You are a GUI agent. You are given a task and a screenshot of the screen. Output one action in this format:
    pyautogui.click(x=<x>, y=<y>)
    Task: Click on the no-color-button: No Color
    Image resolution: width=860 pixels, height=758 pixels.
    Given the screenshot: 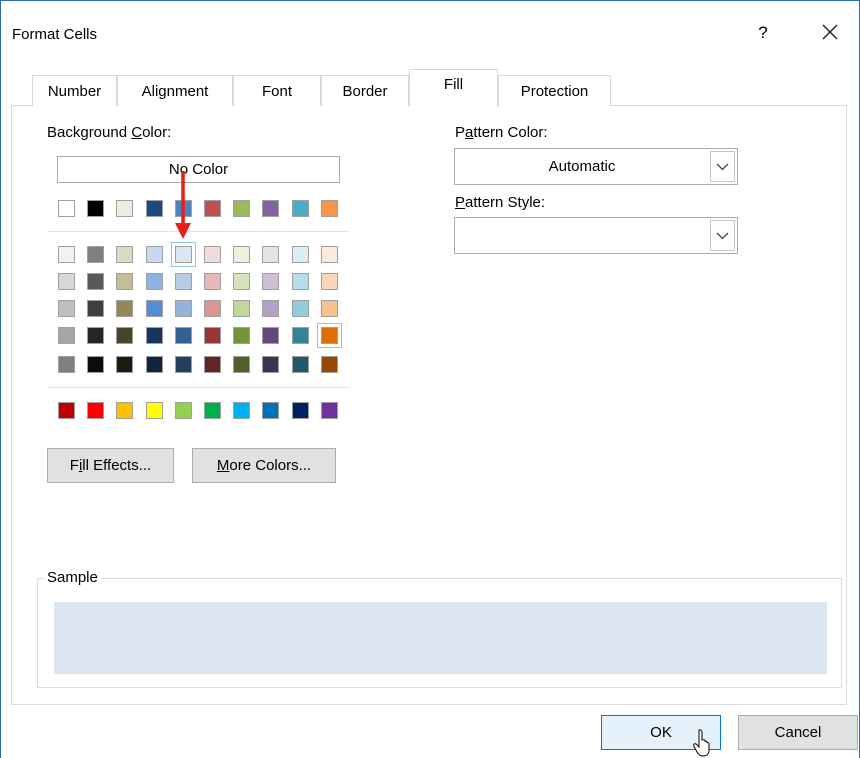 What is the action you would take?
    pyautogui.click(x=198, y=169)
    